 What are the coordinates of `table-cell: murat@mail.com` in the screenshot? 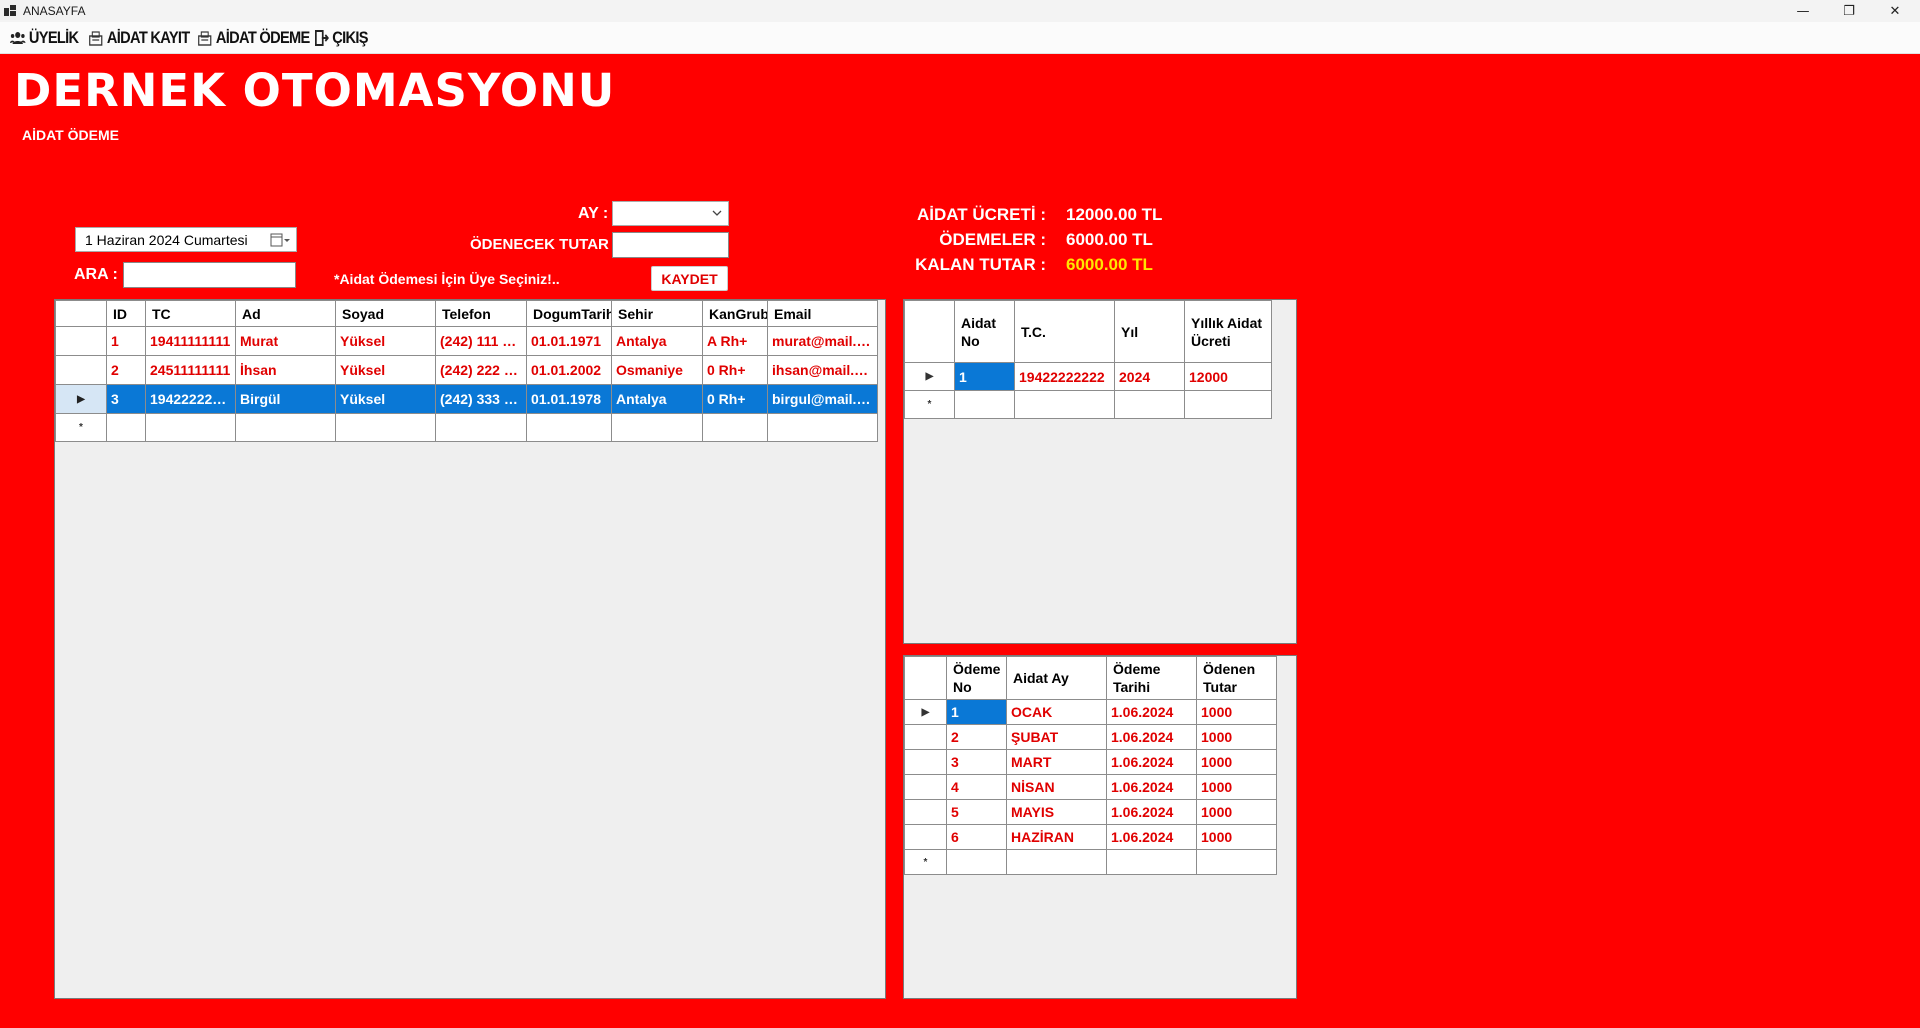 It's located at (822, 341).